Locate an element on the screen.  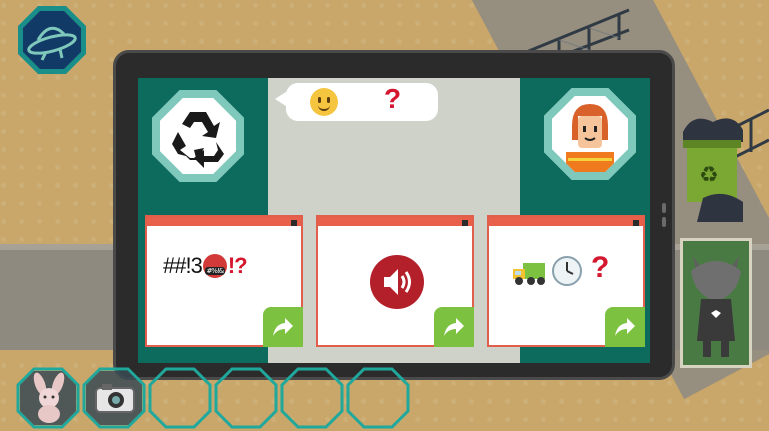
ufo-icon is located at coordinates (52, 40).